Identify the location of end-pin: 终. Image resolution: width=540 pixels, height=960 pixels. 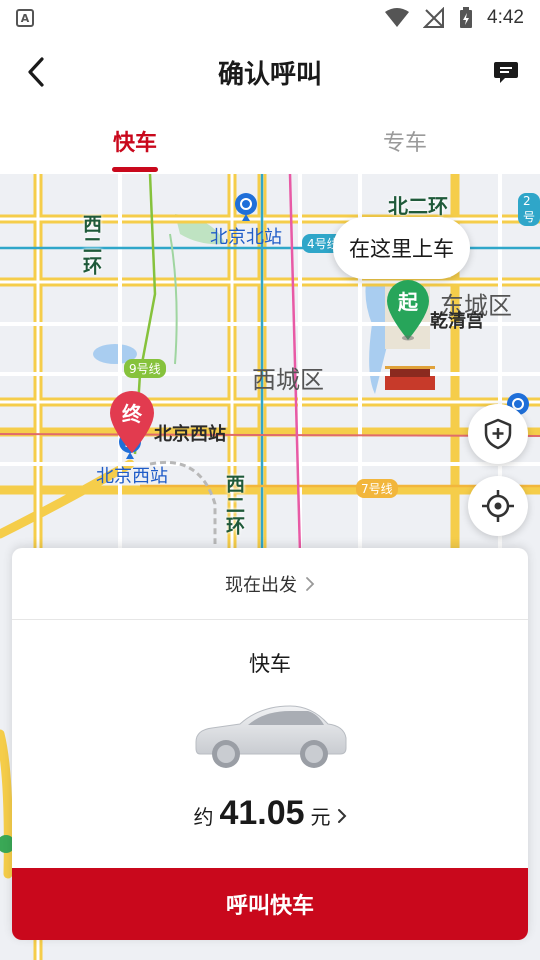
(132, 422).